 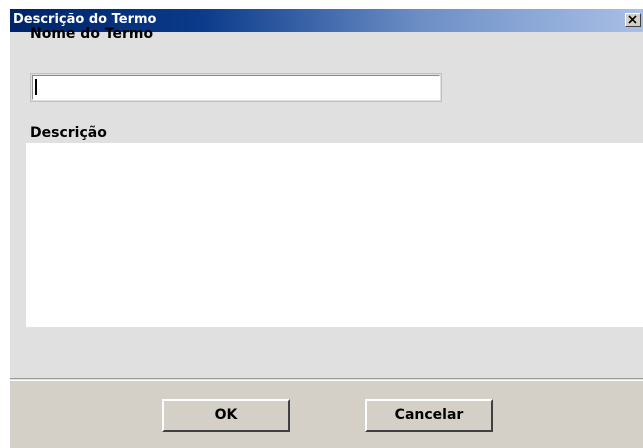 I want to click on cancel-button: Cancelar, so click(x=429, y=415).